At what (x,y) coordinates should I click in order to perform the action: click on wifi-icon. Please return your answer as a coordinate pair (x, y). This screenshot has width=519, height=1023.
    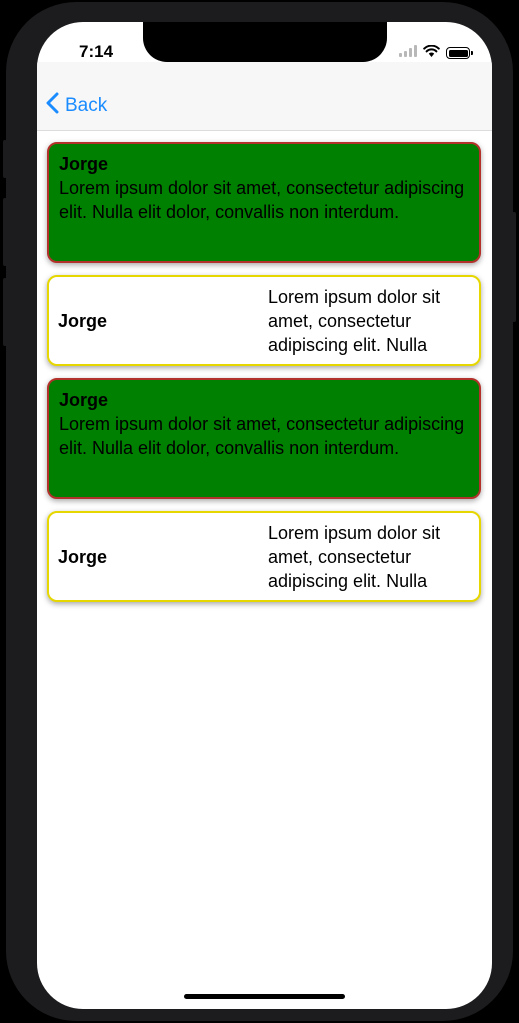
    Looking at the image, I should click on (431, 53).